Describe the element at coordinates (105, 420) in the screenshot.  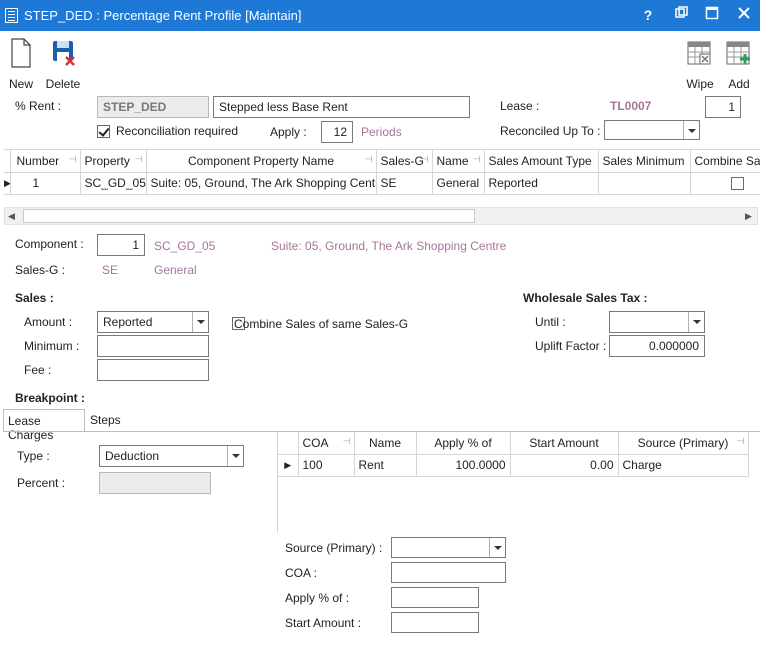
I see `tab-steps: Steps` at that location.